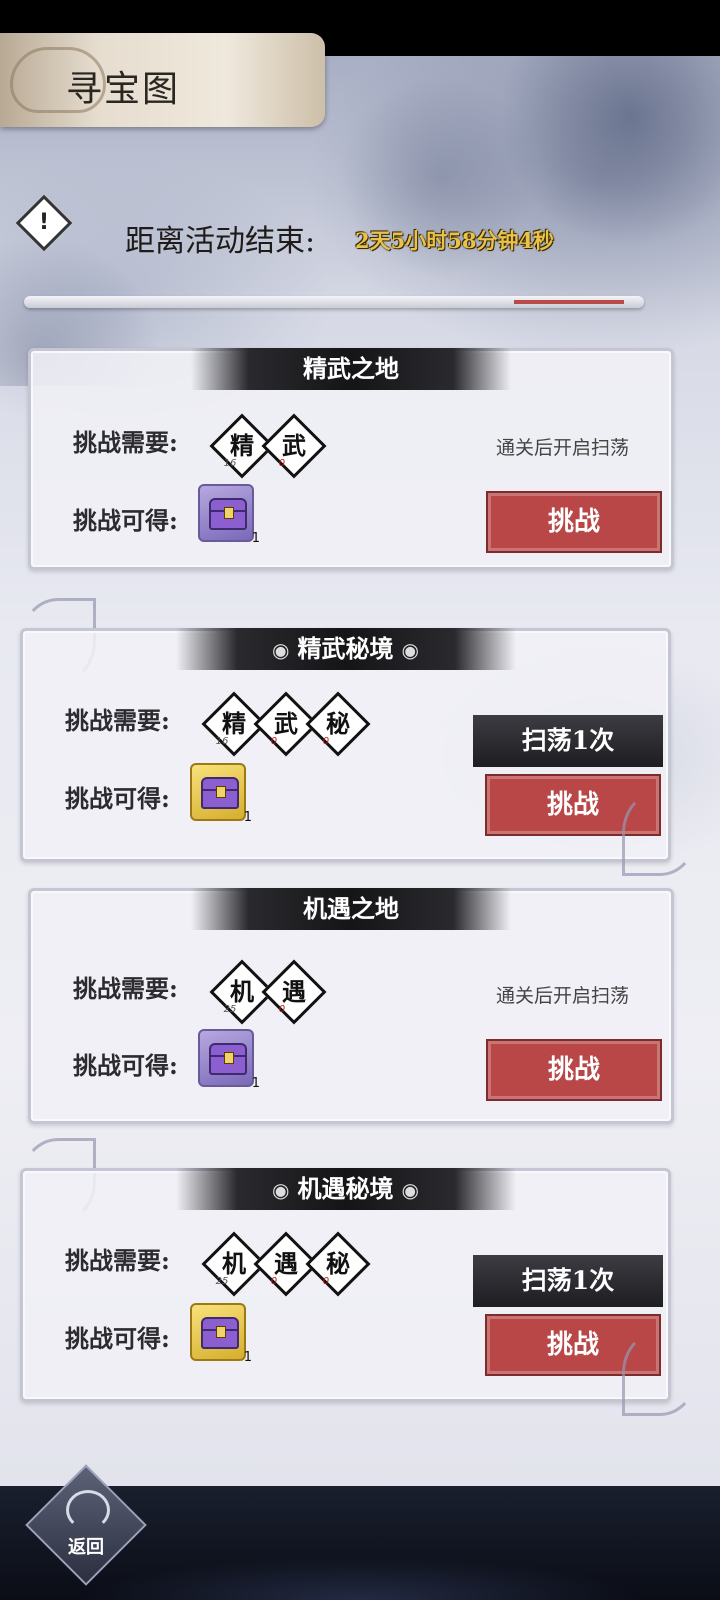 This screenshot has width=720, height=1600. Describe the element at coordinates (351, 369) in the screenshot. I see `card-title: 精武之地` at that location.